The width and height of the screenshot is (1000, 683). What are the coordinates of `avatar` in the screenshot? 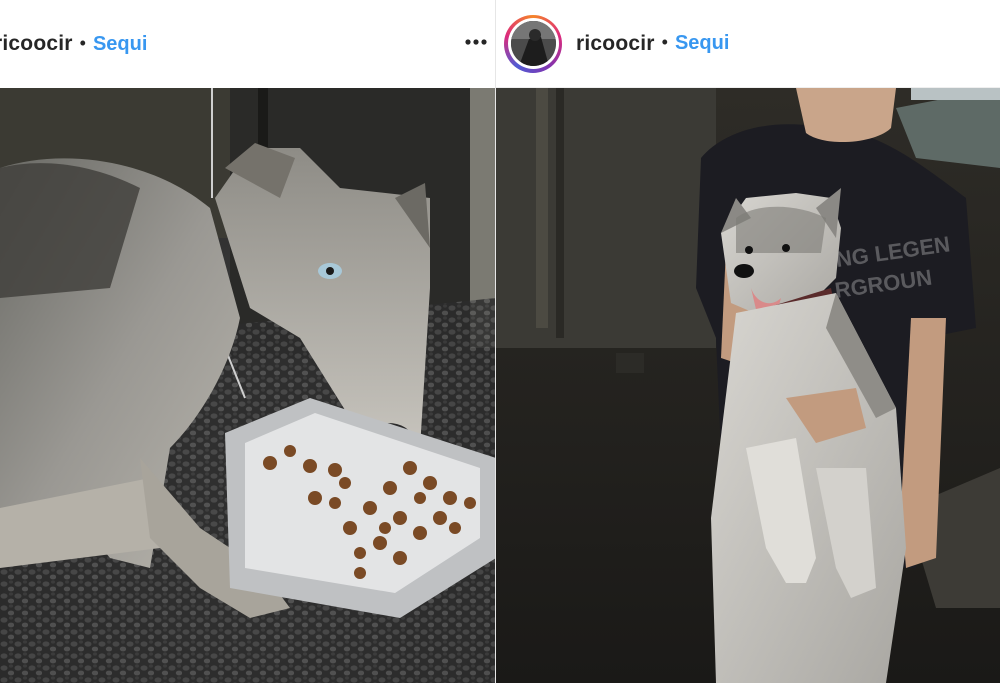 It's located at (533, 43).